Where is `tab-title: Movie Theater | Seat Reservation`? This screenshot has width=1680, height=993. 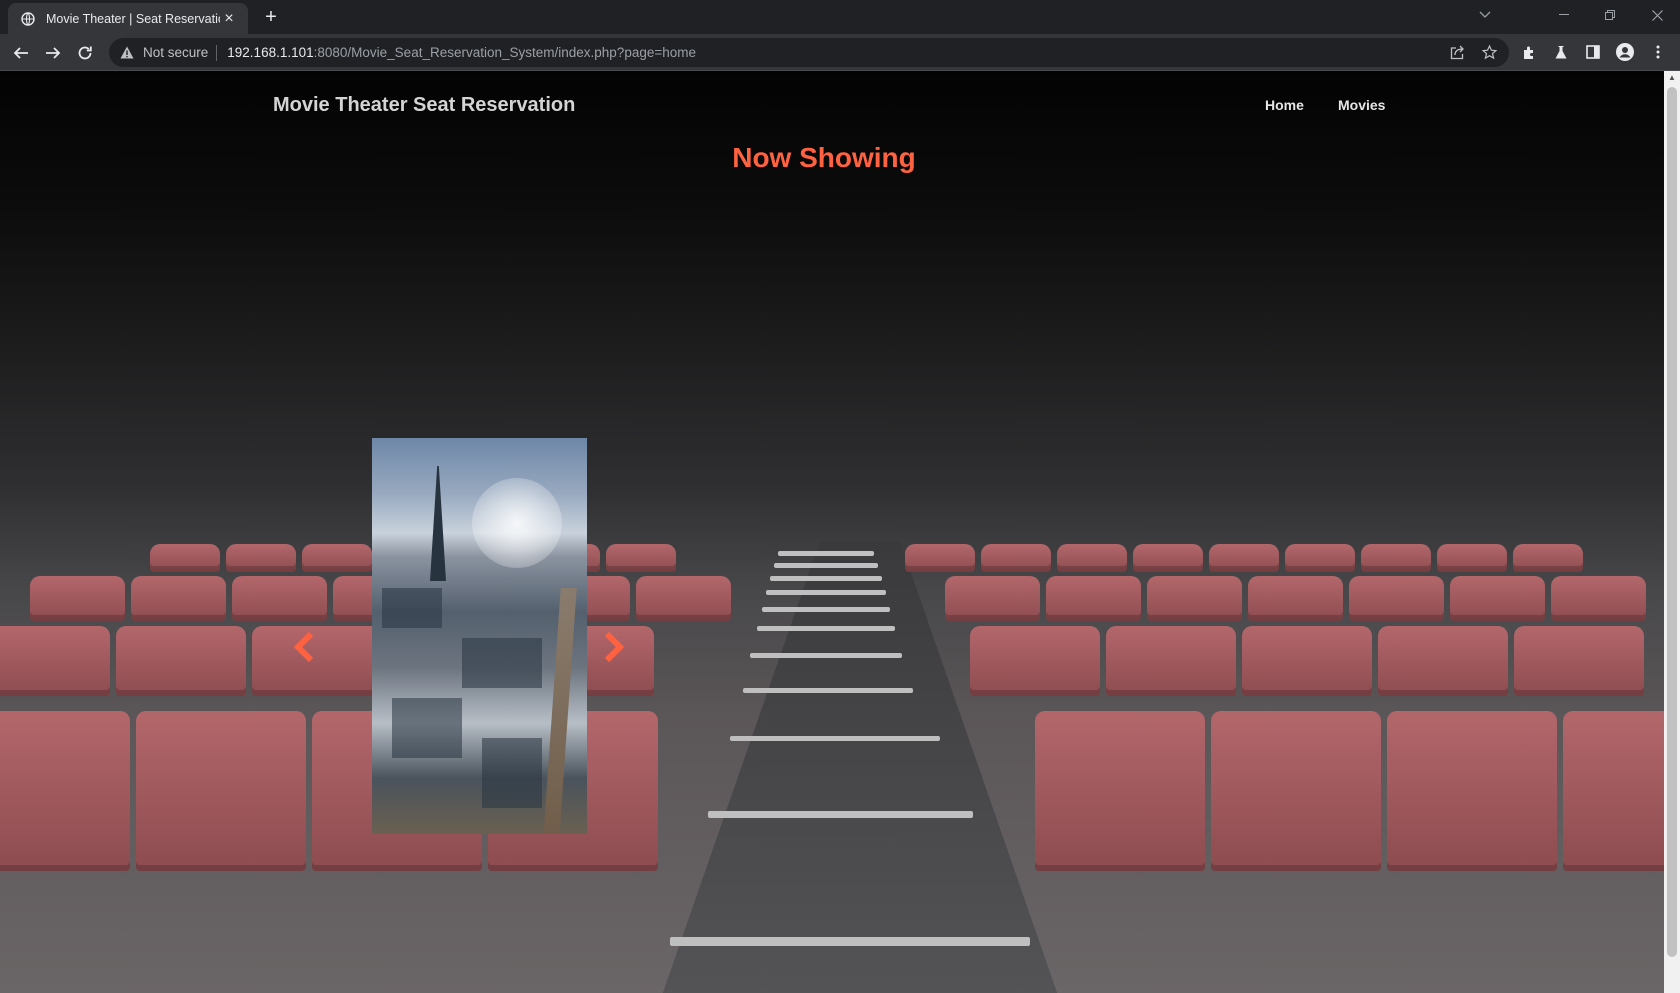
tab-title: Movie Theater | Seat Reservation is located at coordinates (133, 18).